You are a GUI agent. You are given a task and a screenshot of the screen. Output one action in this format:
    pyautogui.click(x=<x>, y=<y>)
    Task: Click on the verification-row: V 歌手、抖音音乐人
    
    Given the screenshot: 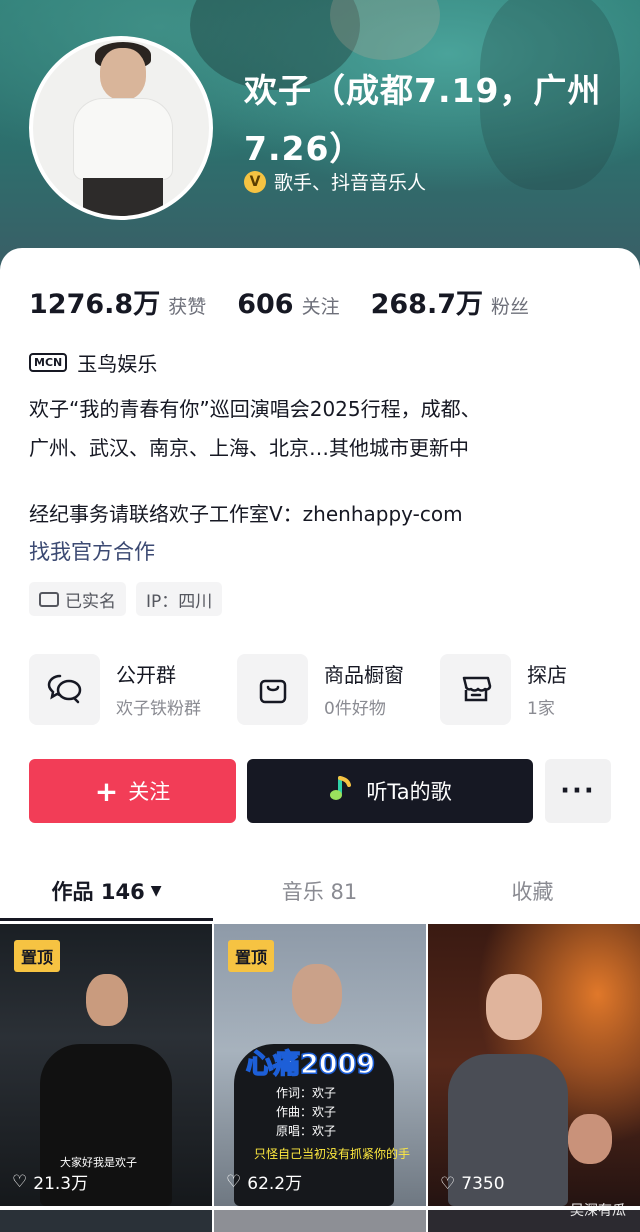 What is the action you would take?
    pyautogui.click(x=335, y=181)
    